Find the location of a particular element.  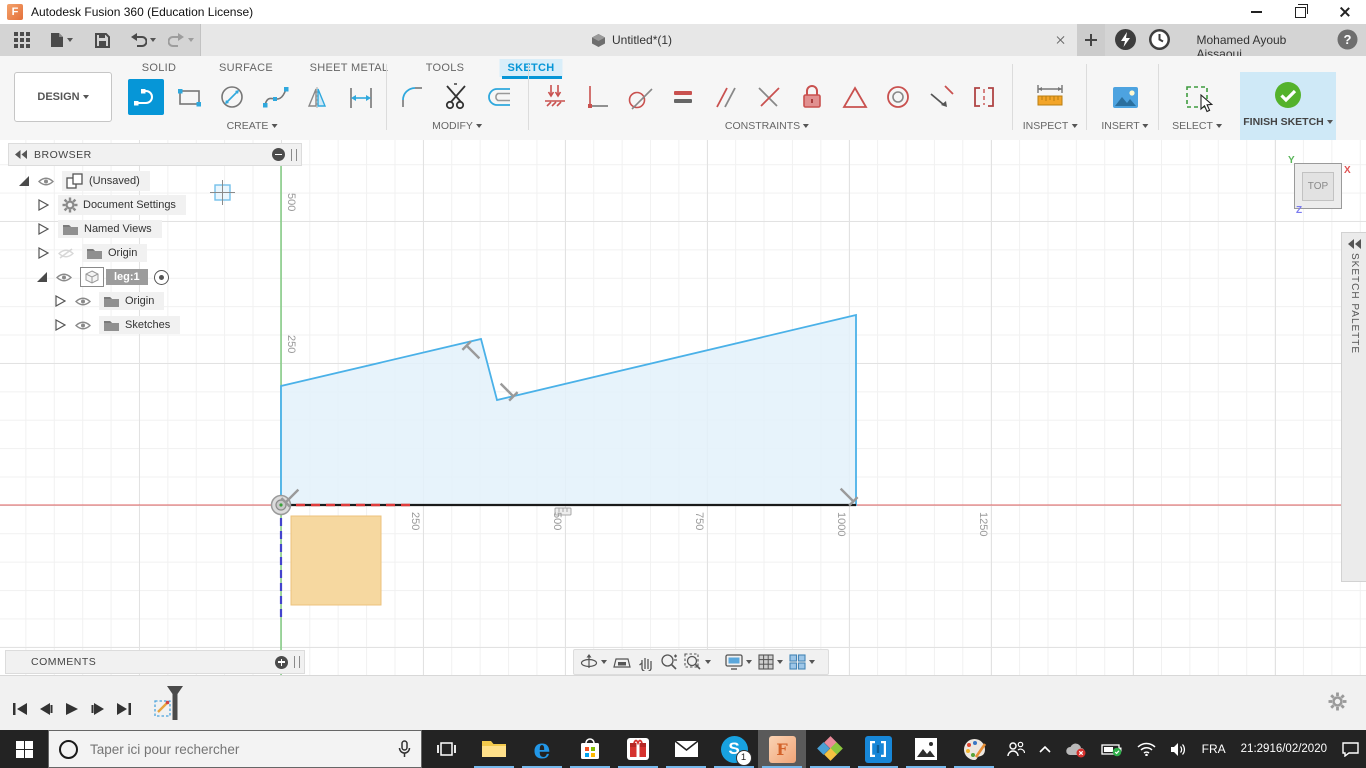

taskbar-photos is located at coordinates (926, 749).